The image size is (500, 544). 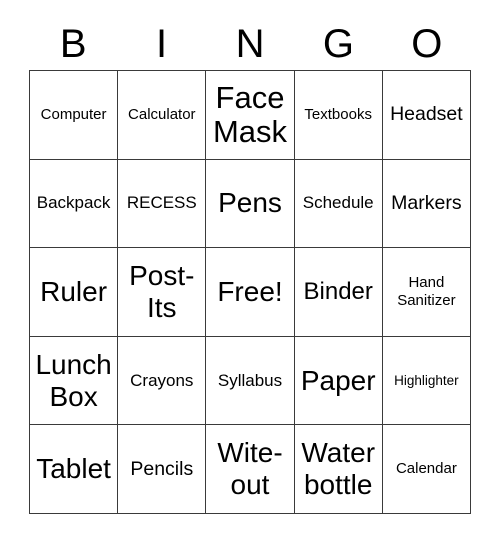 I want to click on bingo-cell-free: Free!, so click(x=250, y=292).